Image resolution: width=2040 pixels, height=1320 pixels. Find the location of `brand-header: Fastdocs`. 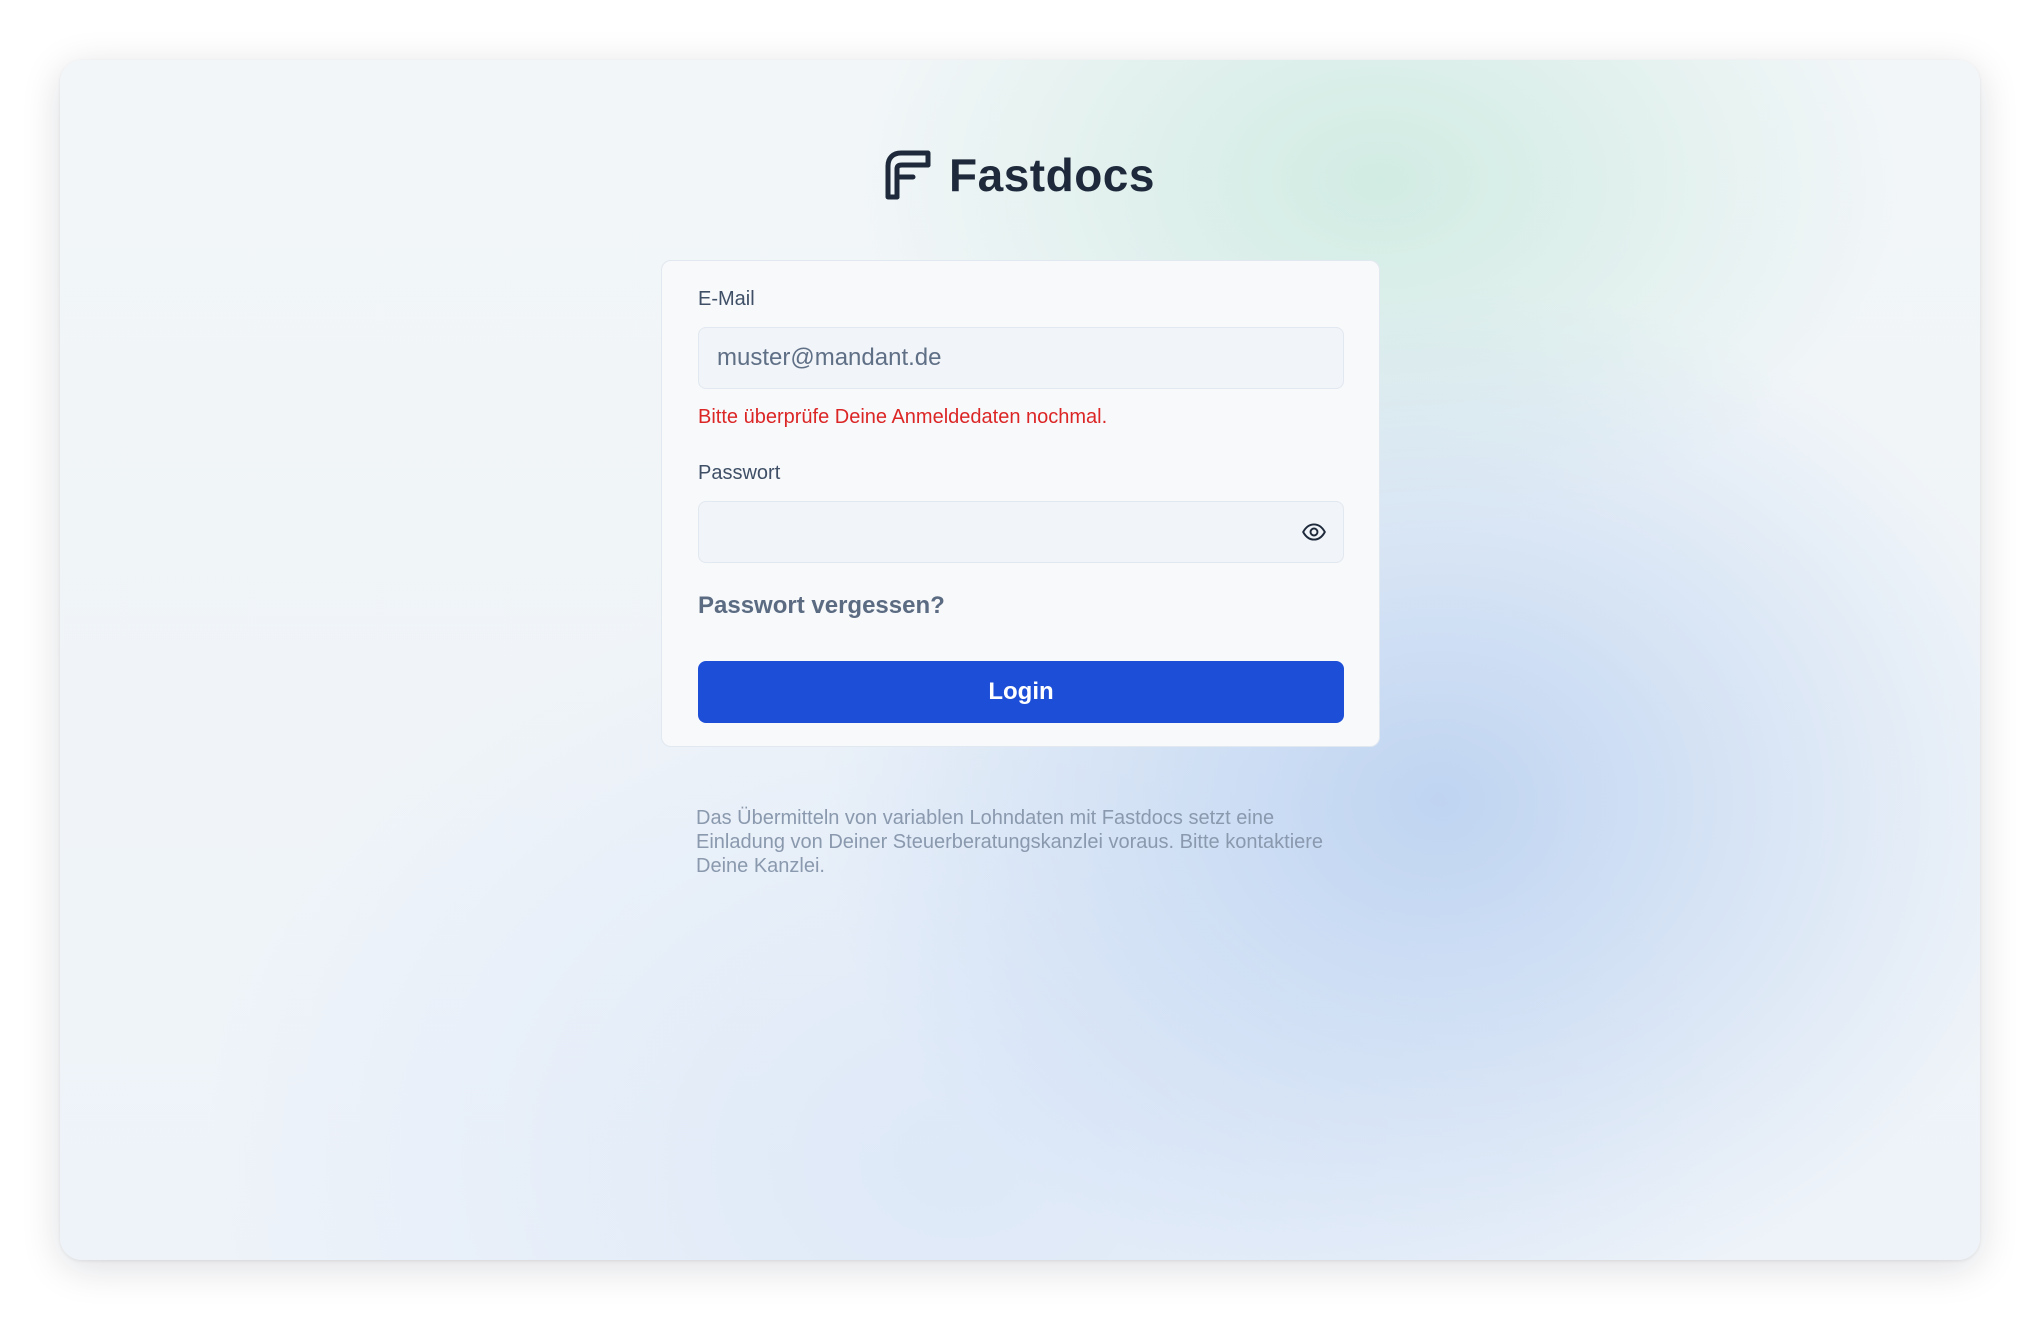

brand-header: Fastdocs is located at coordinates (1020, 175).